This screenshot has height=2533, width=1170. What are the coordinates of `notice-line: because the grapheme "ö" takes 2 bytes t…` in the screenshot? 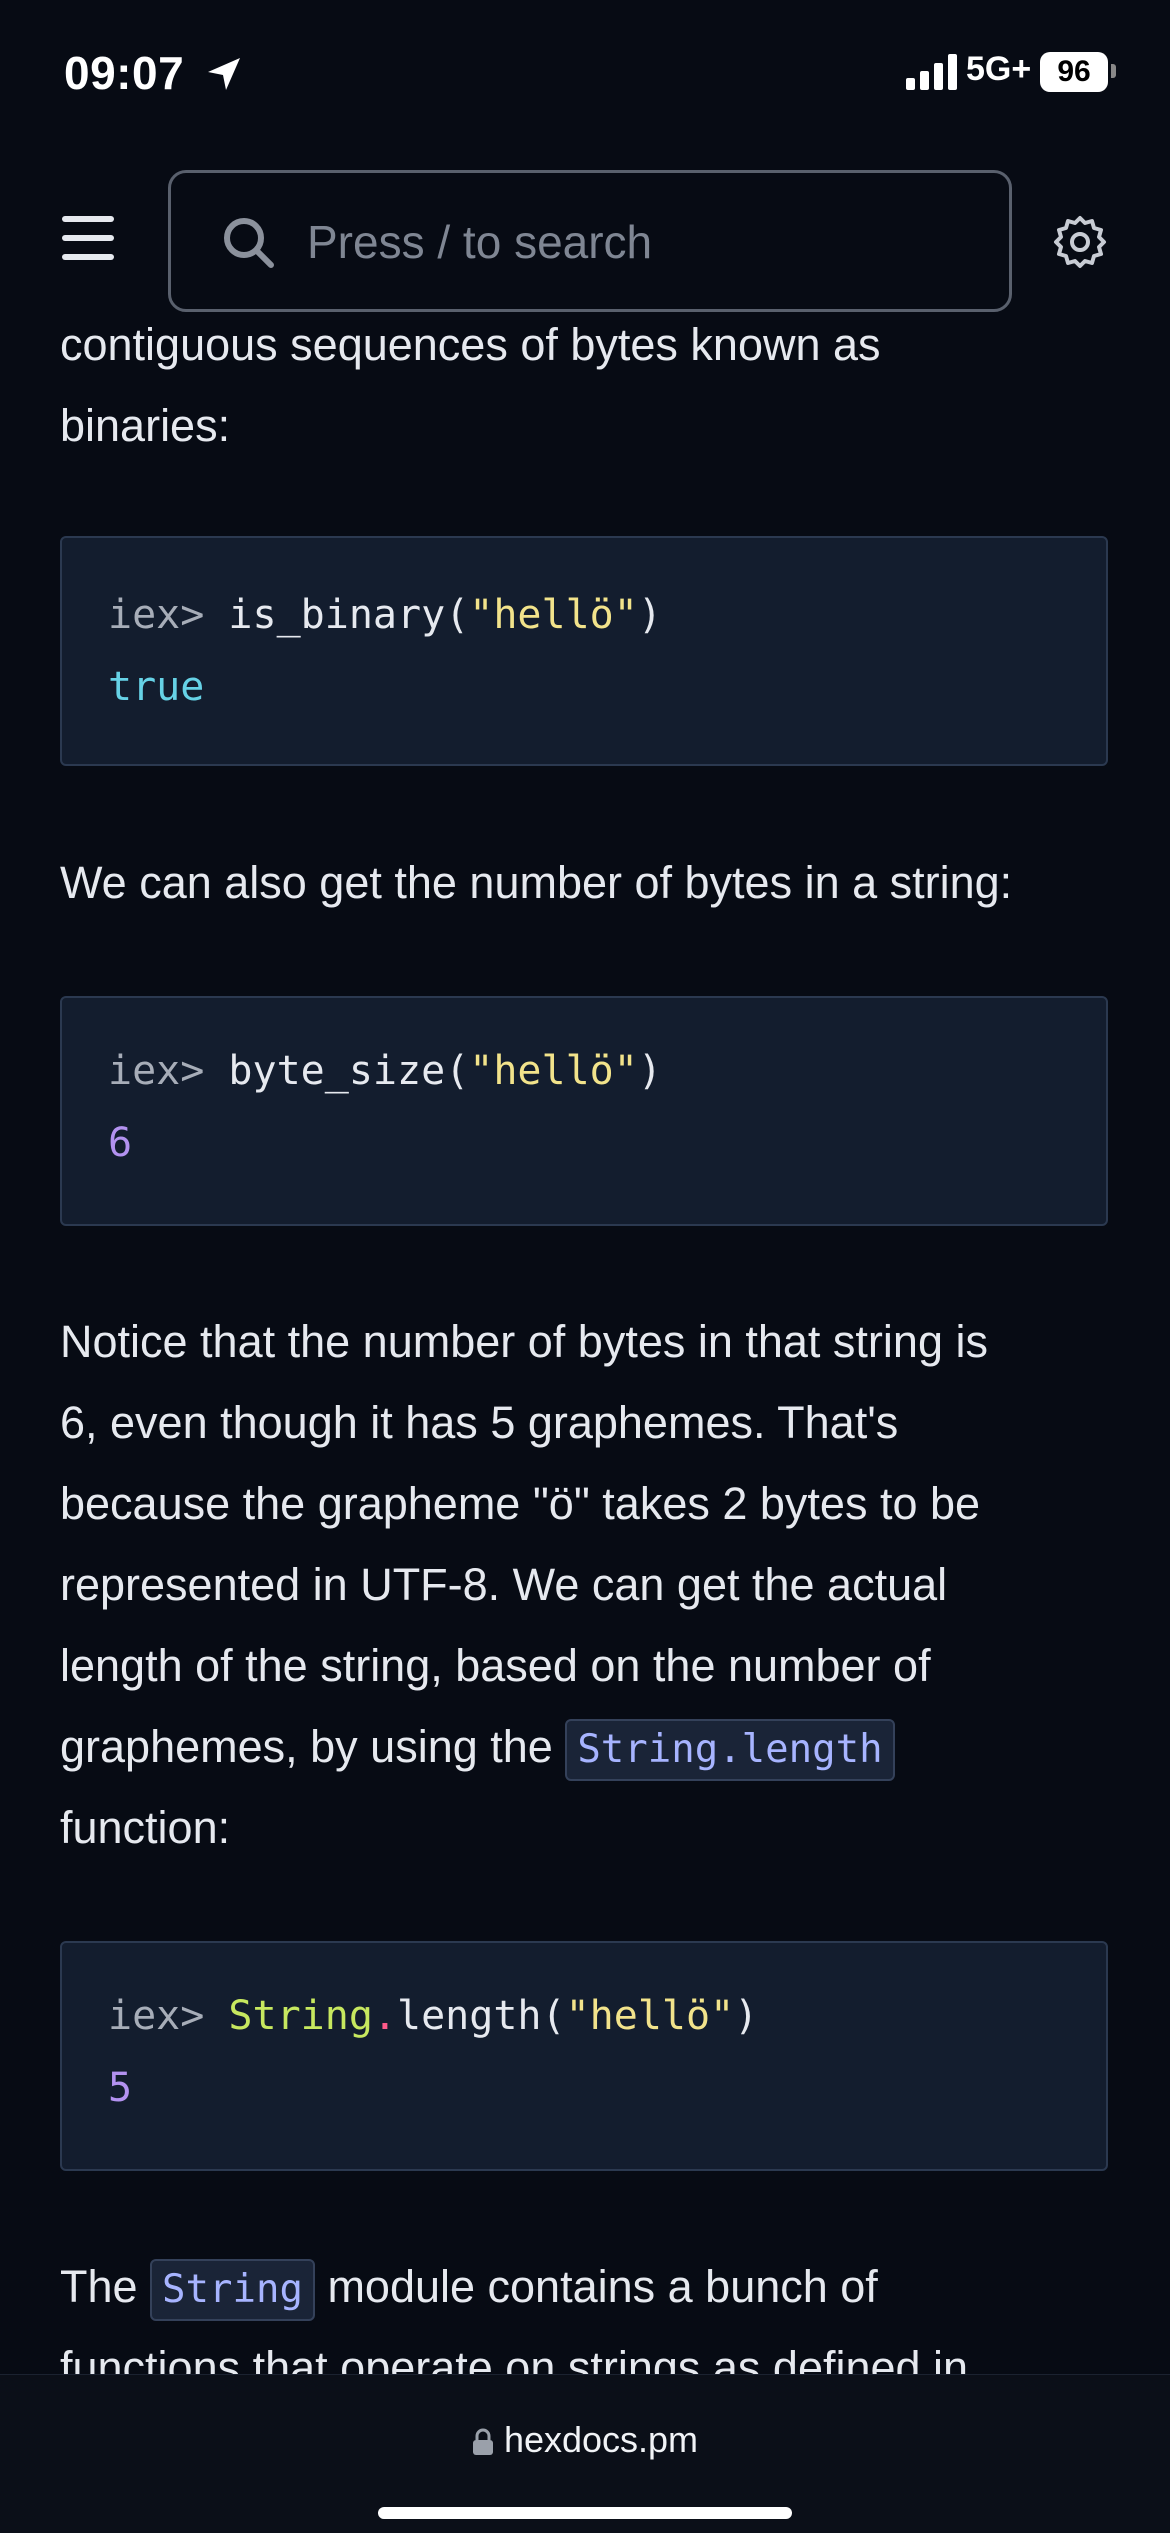 It's located at (520, 1503).